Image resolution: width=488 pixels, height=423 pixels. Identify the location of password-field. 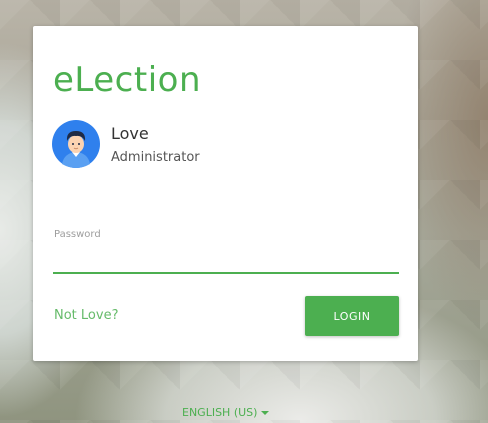
(226, 259).